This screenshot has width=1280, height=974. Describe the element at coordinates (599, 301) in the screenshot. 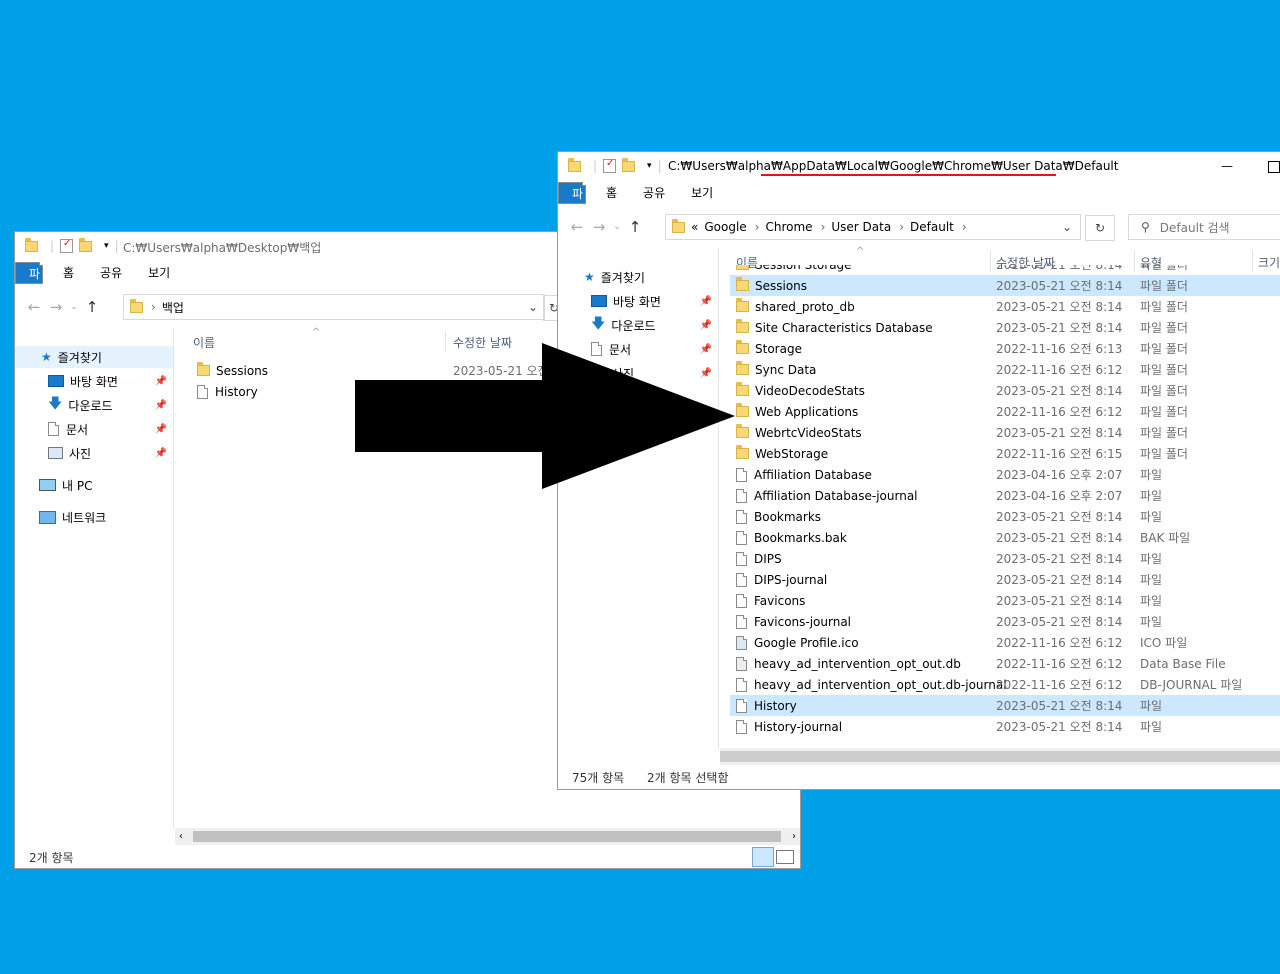

I see `desktop-icon` at that location.